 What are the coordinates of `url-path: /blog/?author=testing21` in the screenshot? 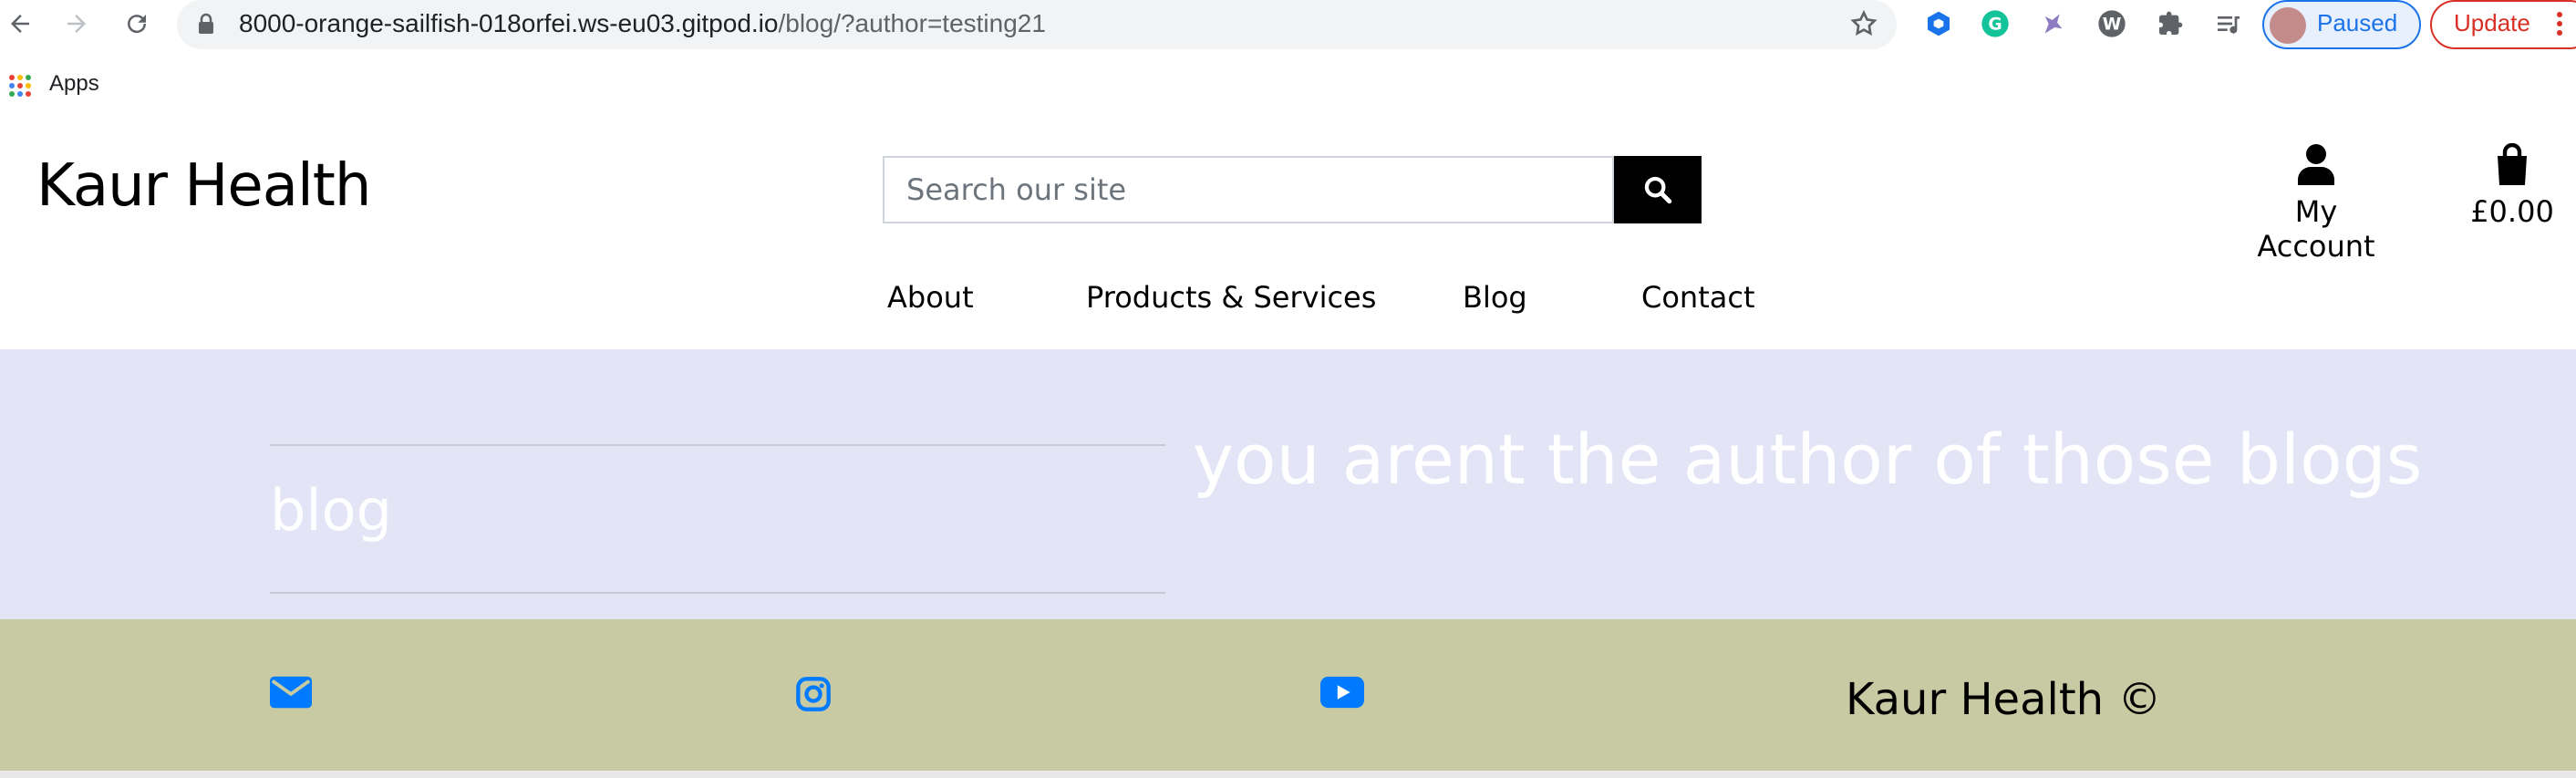 It's located at (912, 23).